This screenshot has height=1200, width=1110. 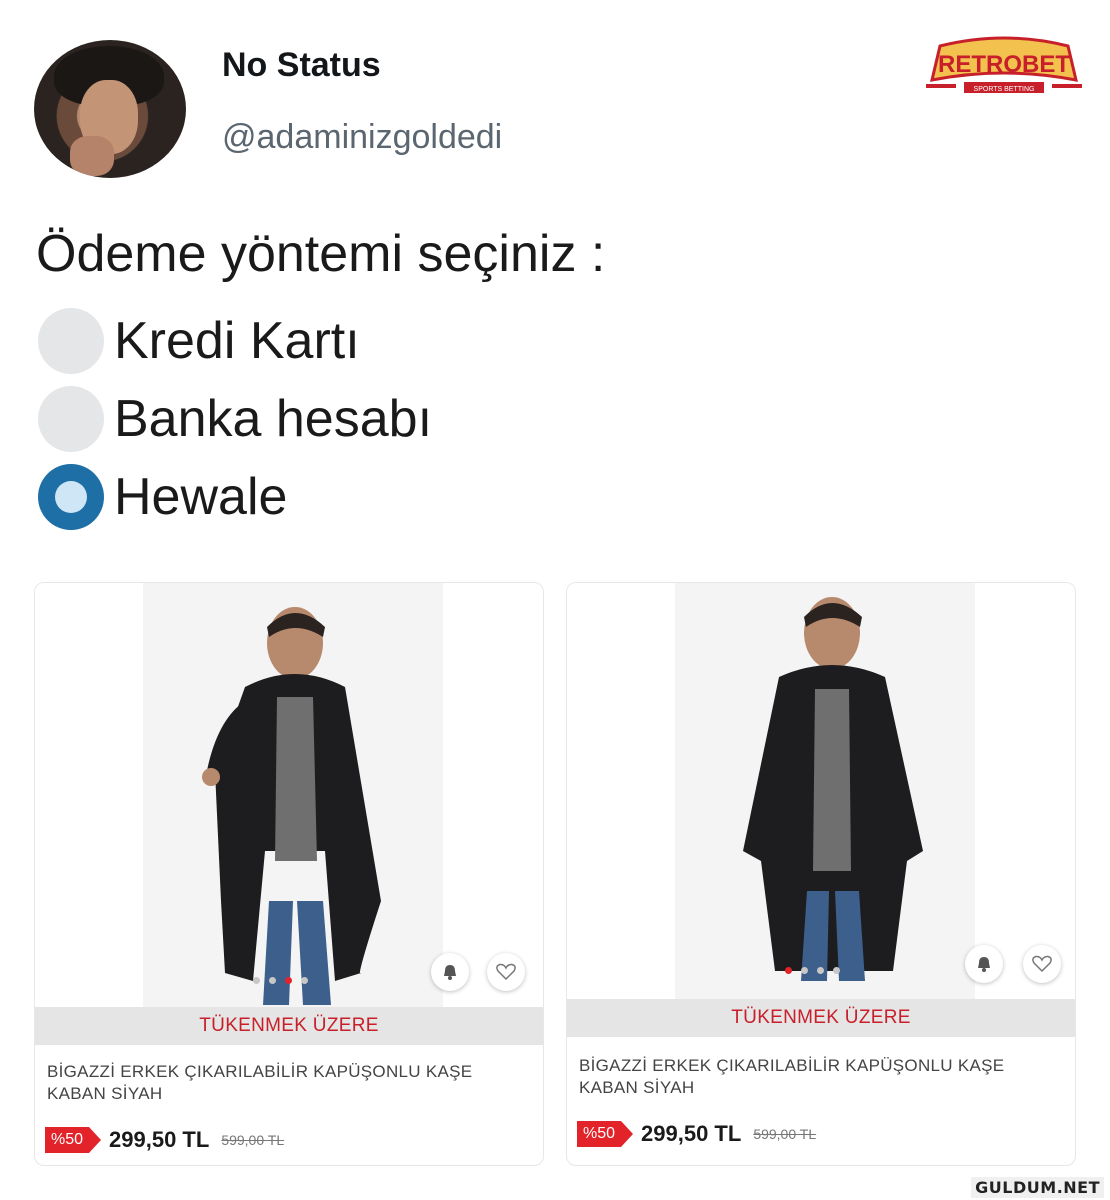 I want to click on radio-checked-icon, so click(x=71, y=497).